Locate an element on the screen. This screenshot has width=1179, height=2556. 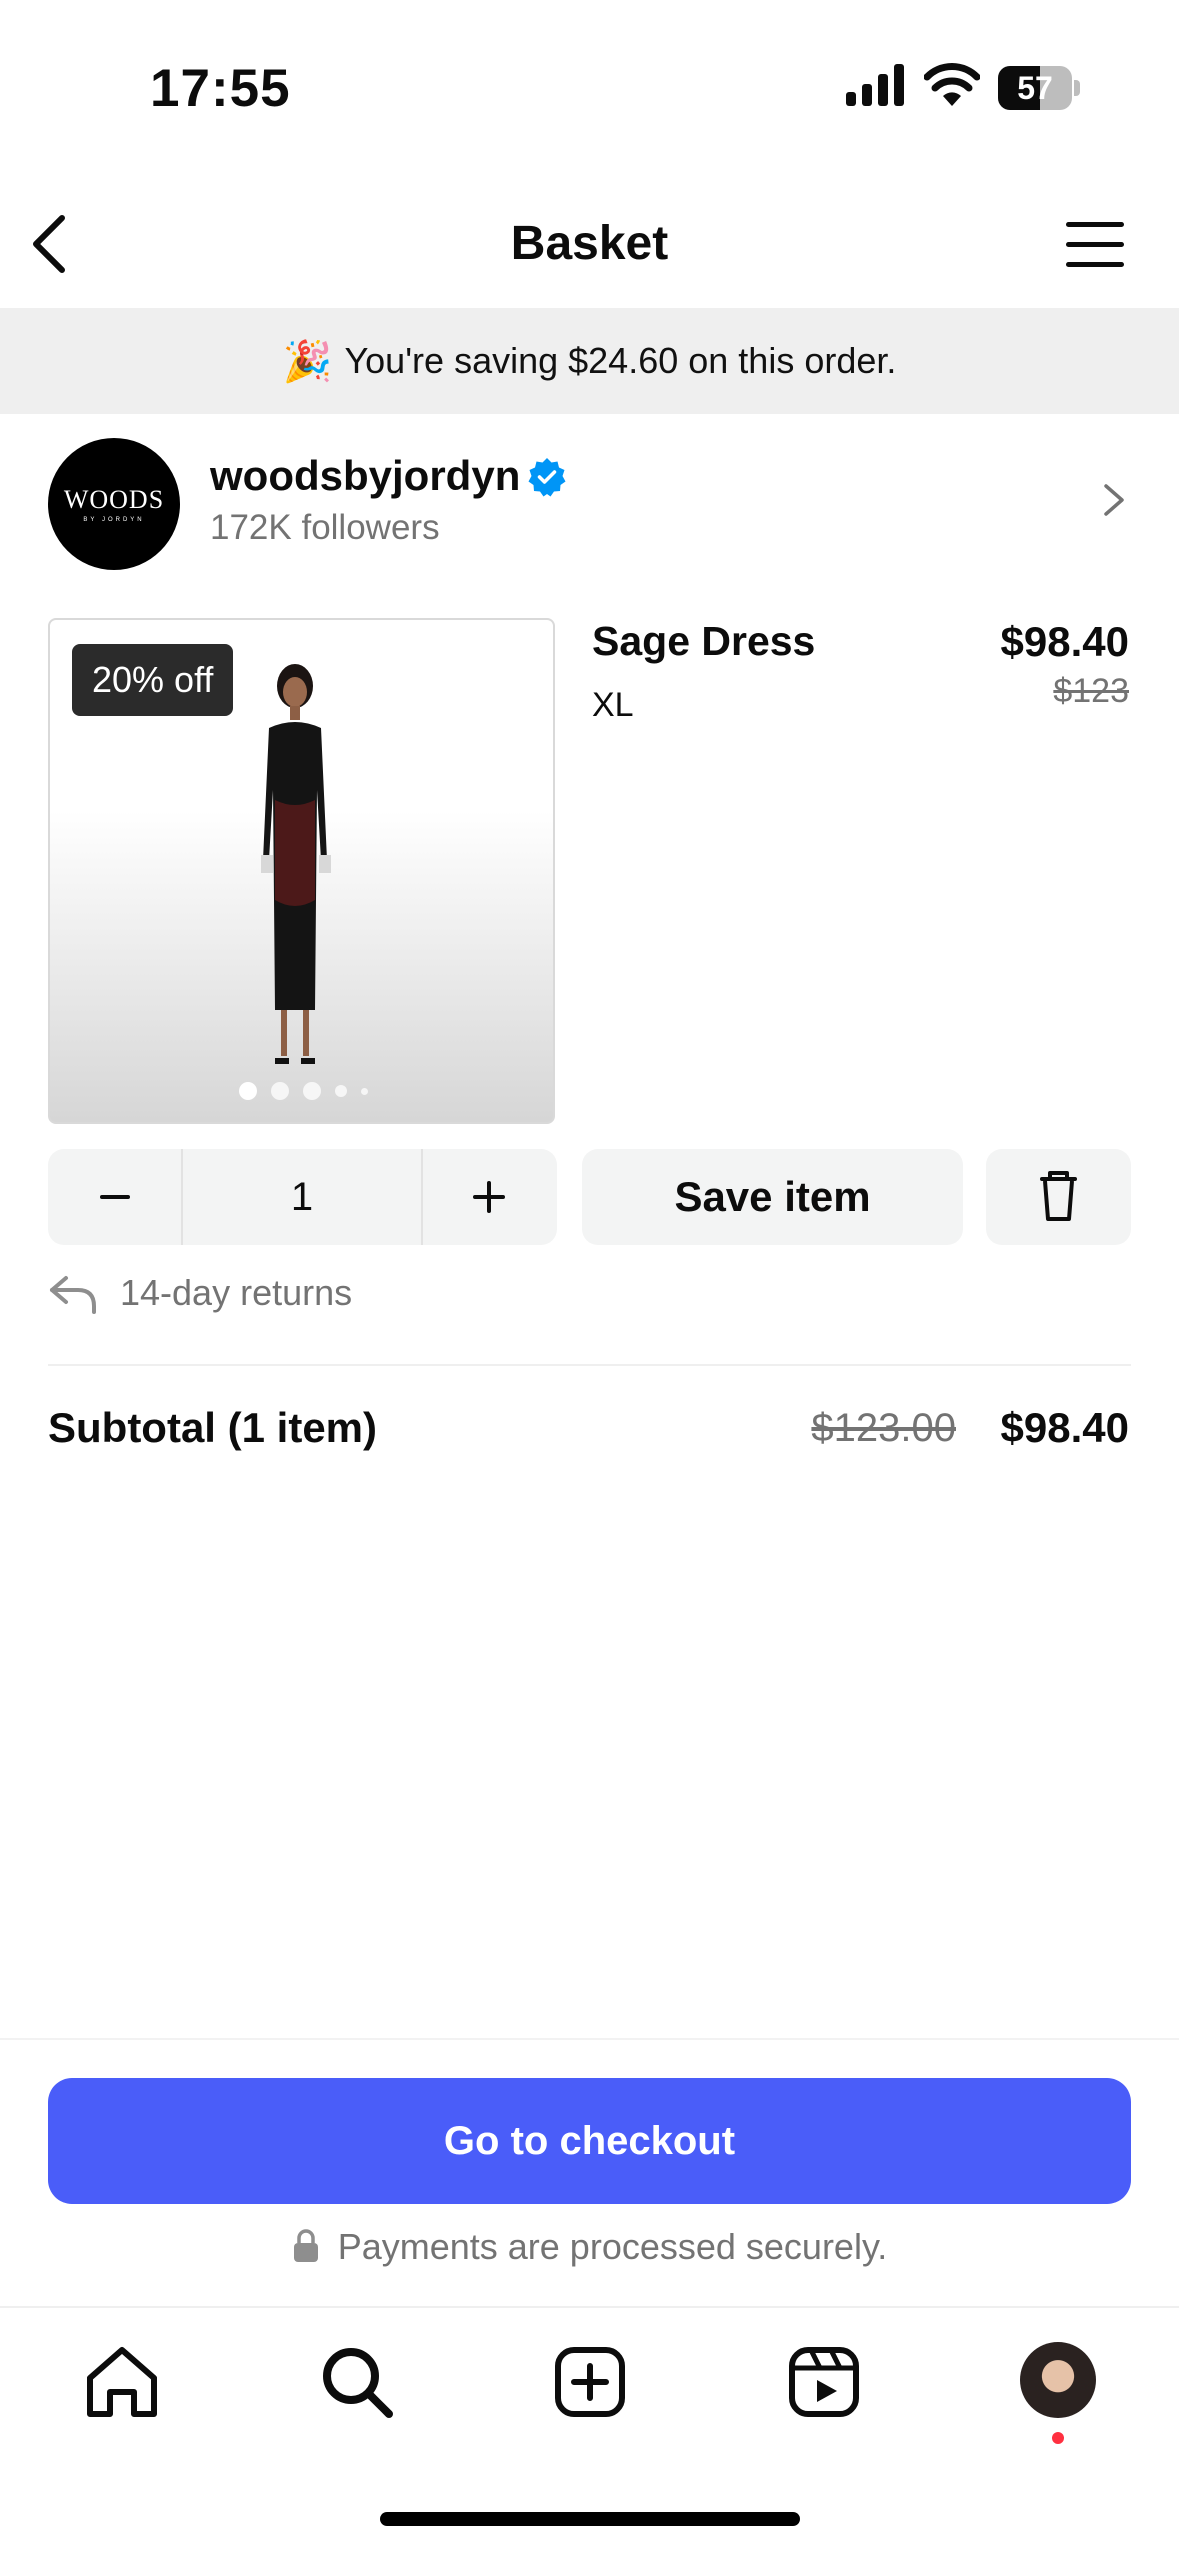
quantity-stepper: 1 is located at coordinates (302, 1197).